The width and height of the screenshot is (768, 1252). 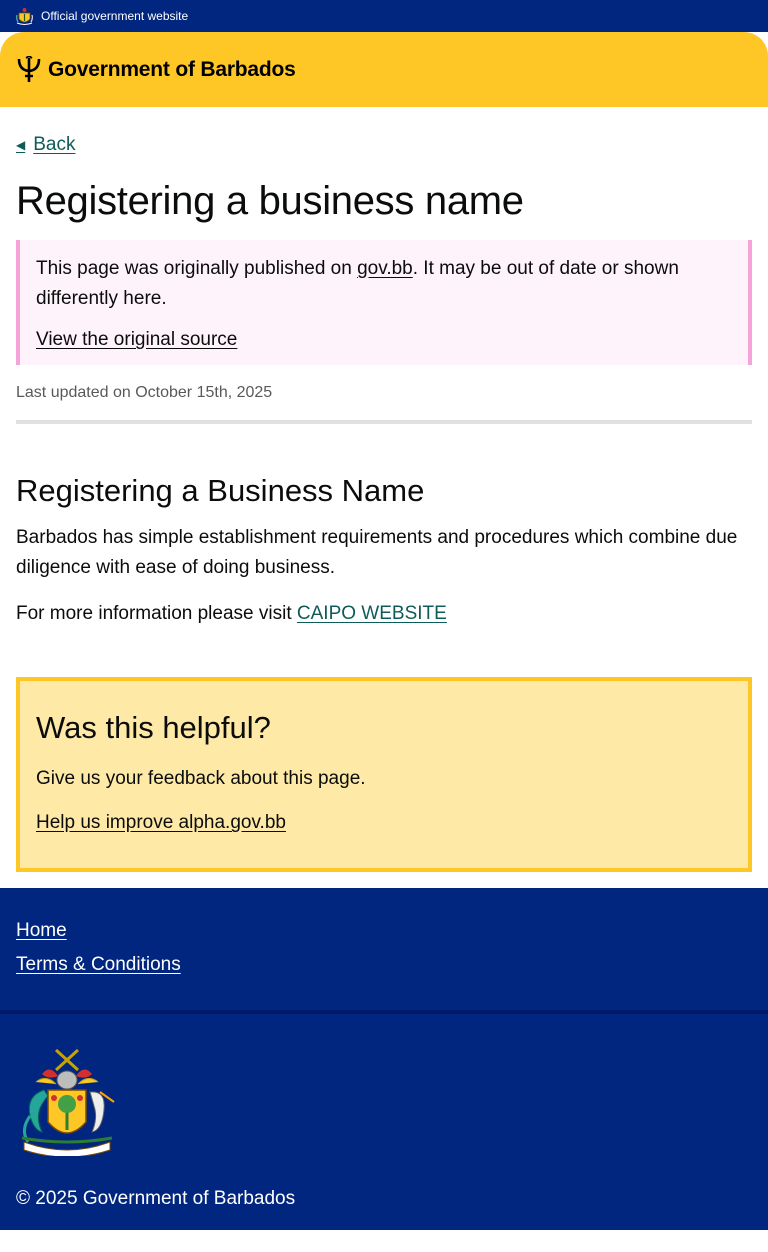 What do you see at coordinates (384, 16) in the screenshot?
I see `official-banner: Official government website` at bounding box center [384, 16].